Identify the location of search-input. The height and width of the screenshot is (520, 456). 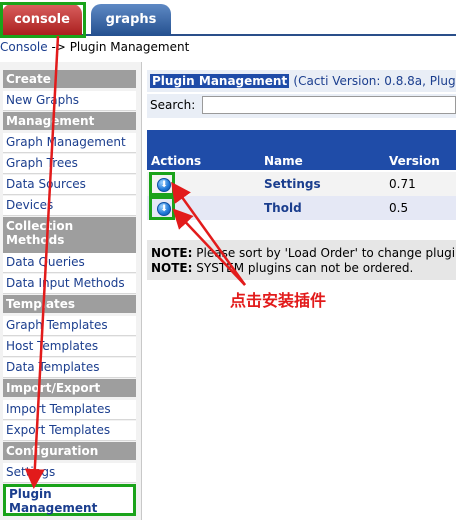
(329, 105).